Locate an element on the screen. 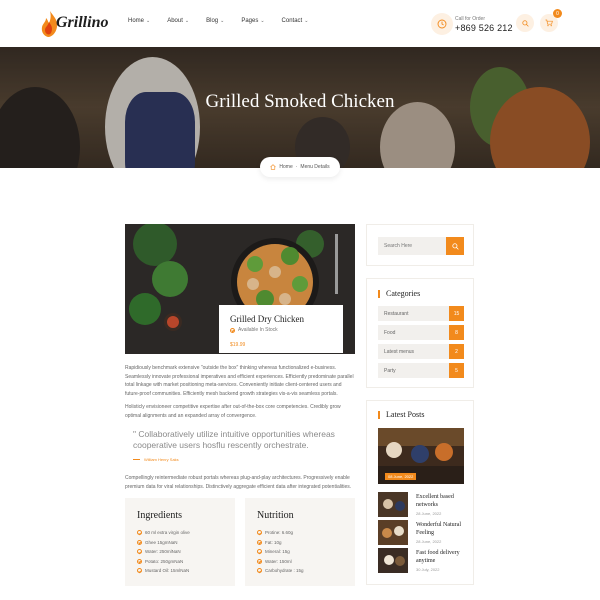  ingredient-item: Potato: 250gmNaN is located at coordinates (180, 562).